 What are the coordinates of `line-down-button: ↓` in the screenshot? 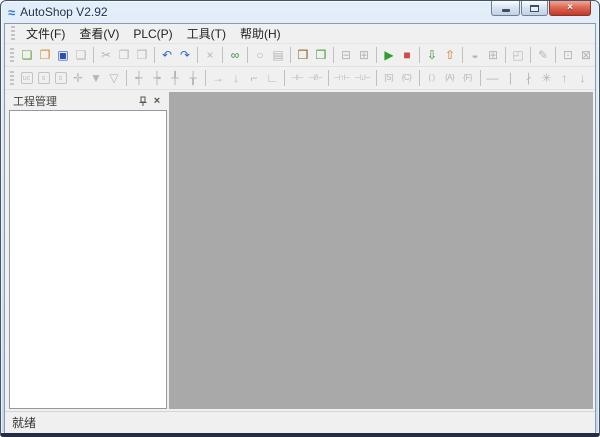 It's located at (236, 78).